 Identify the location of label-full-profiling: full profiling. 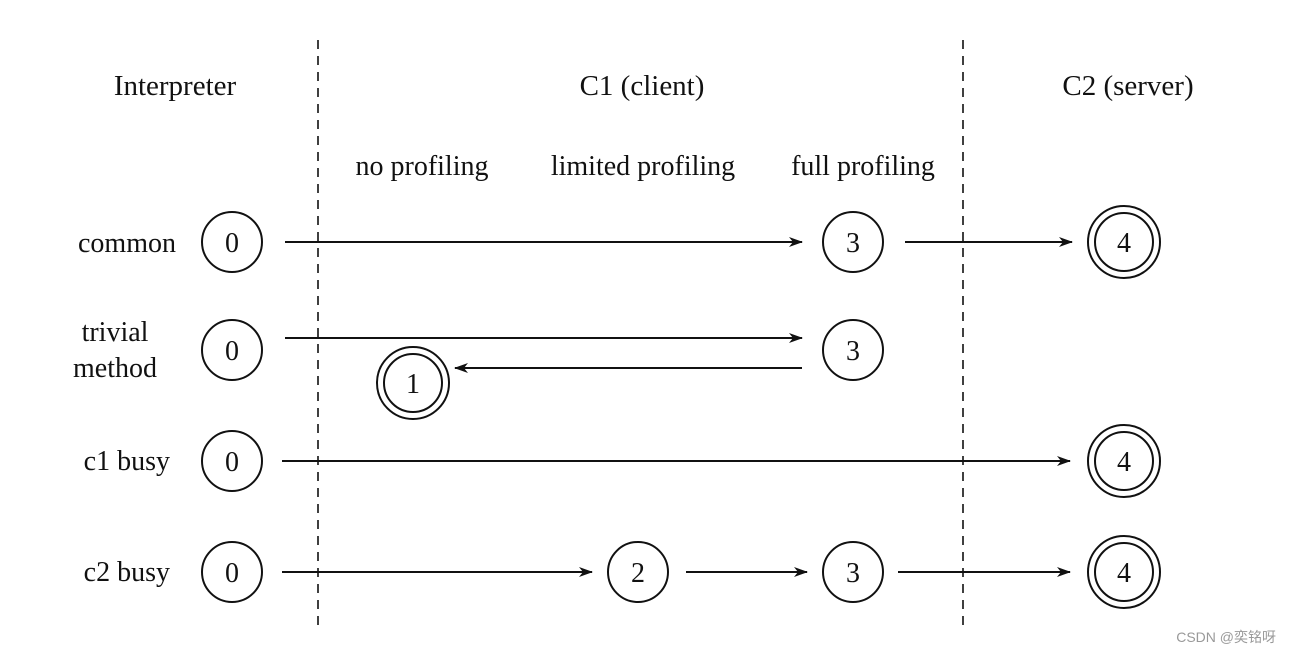
(863, 166).